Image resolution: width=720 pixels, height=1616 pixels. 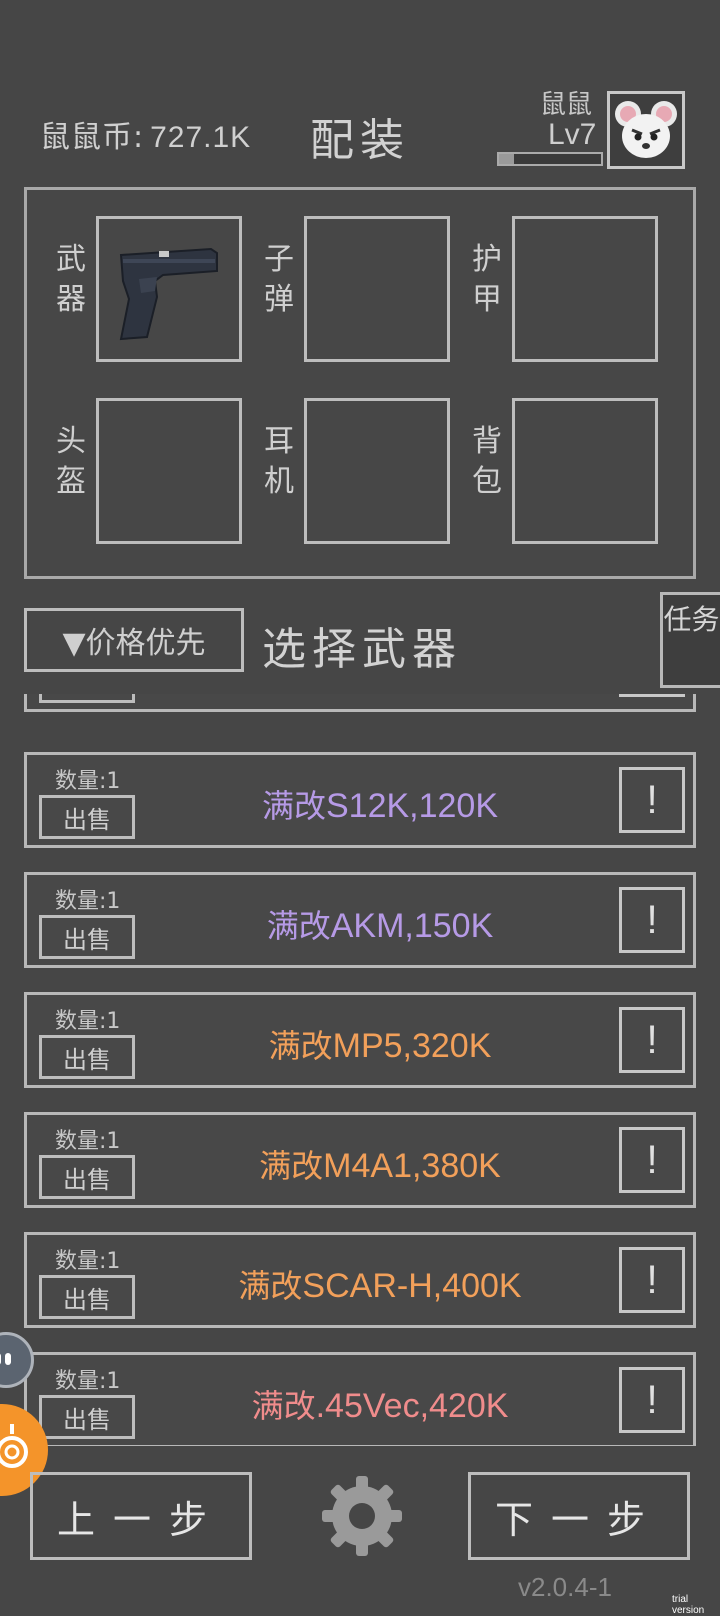 I want to click on item-name: 满改.45Vec,420K, so click(x=380, y=1404).